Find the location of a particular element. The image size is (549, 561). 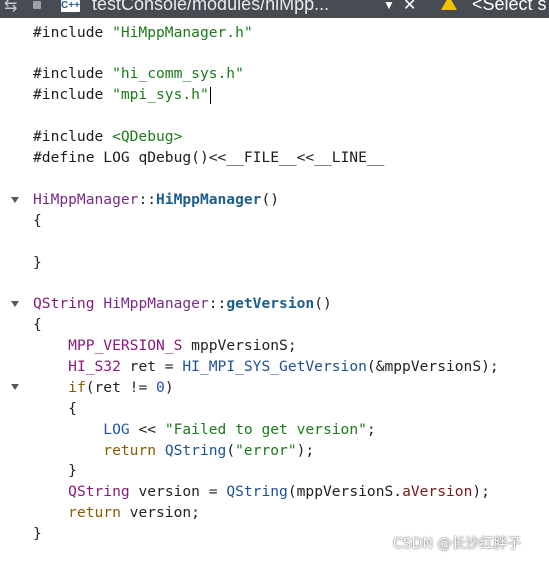

text-cursor is located at coordinates (210, 95).